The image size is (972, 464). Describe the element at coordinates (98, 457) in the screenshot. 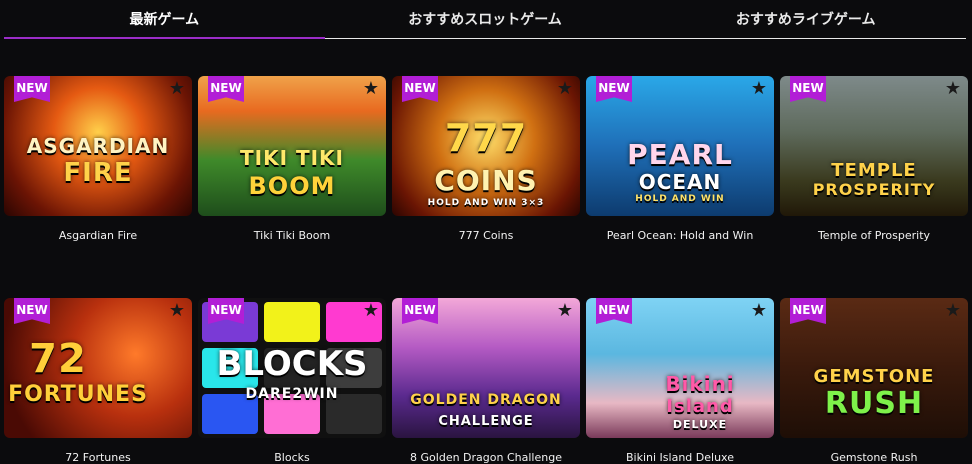

I see `game-title: 72 Fortunes` at that location.